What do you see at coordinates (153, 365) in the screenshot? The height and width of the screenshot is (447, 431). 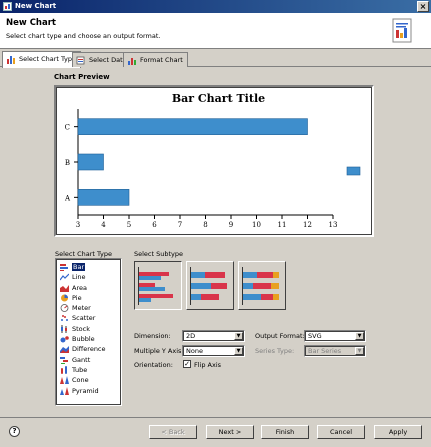 I see `orientation-label: Orientation:` at bounding box center [153, 365].